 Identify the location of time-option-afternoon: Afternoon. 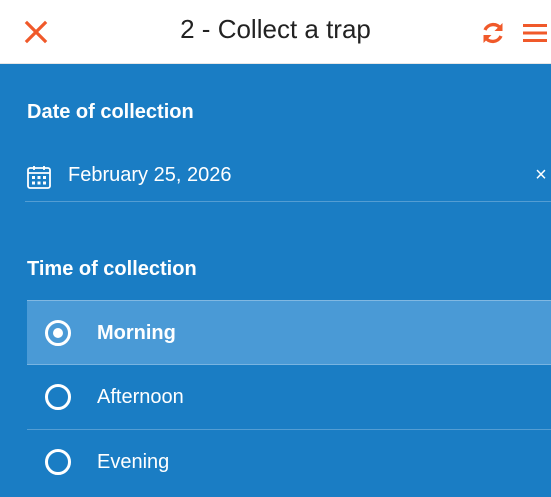
(289, 397).